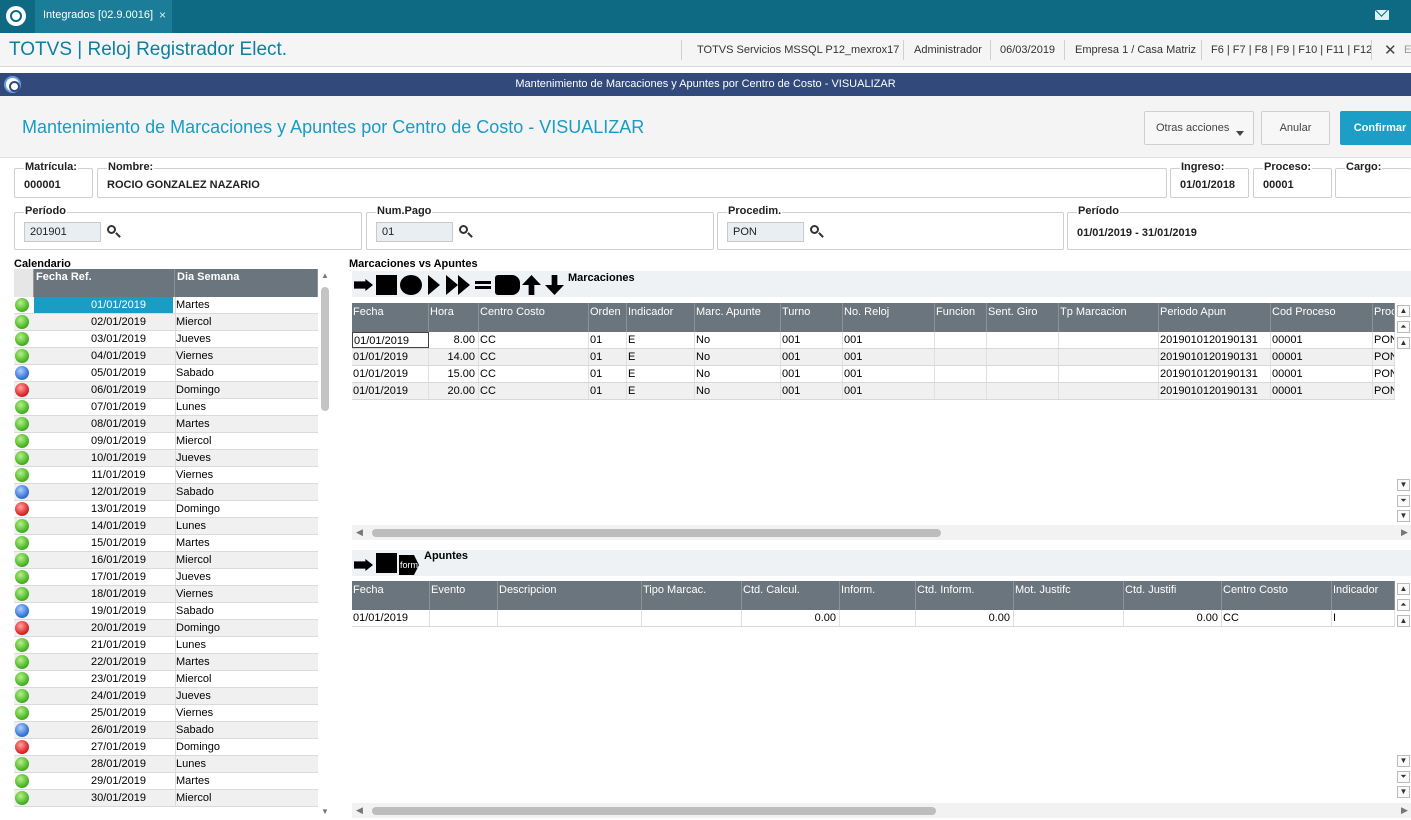  What do you see at coordinates (1363, 618) in the screenshot?
I see `table-cell: I` at bounding box center [1363, 618].